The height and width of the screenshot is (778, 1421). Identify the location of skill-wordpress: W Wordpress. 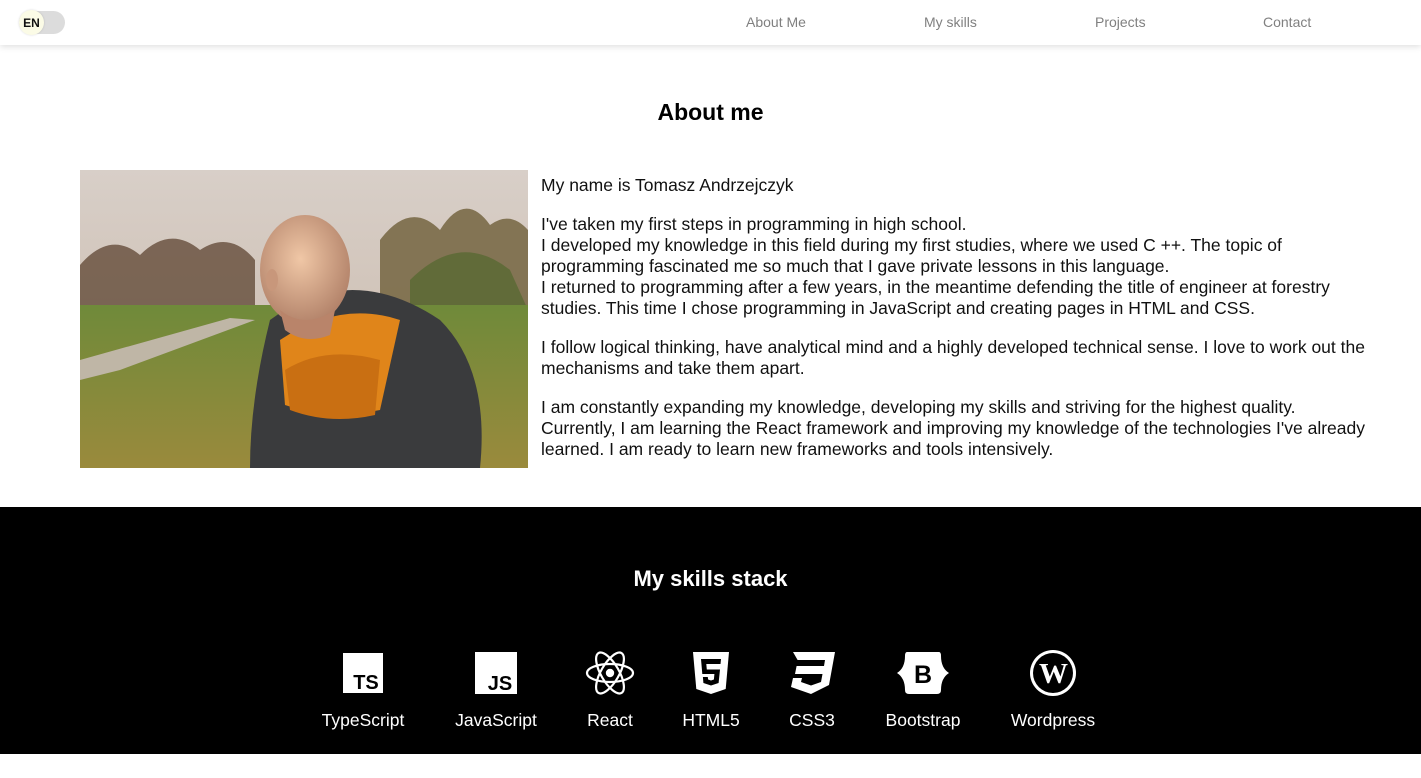
(1053, 690).